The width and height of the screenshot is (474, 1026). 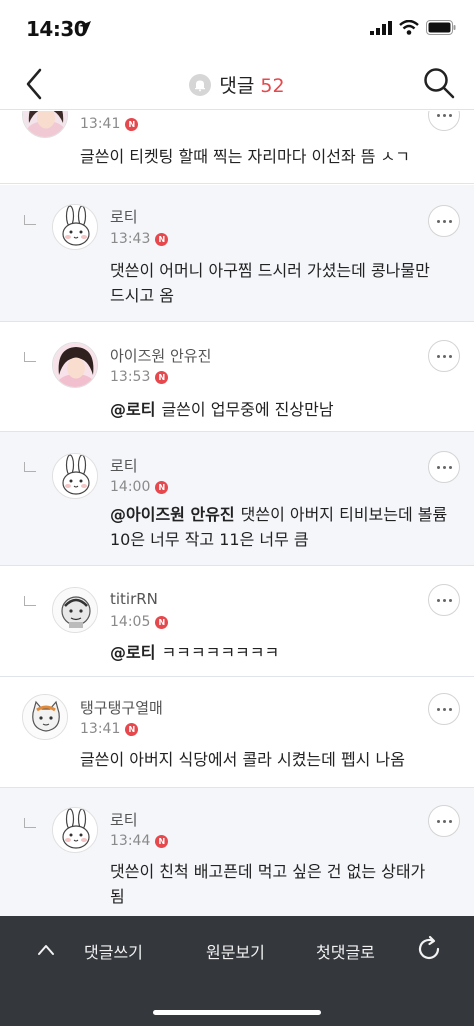 I want to click on comment-item: 아이즈원 안유진 13:53 N @로티 글쓴이 업무중에 진상만남, so click(x=237, y=377).